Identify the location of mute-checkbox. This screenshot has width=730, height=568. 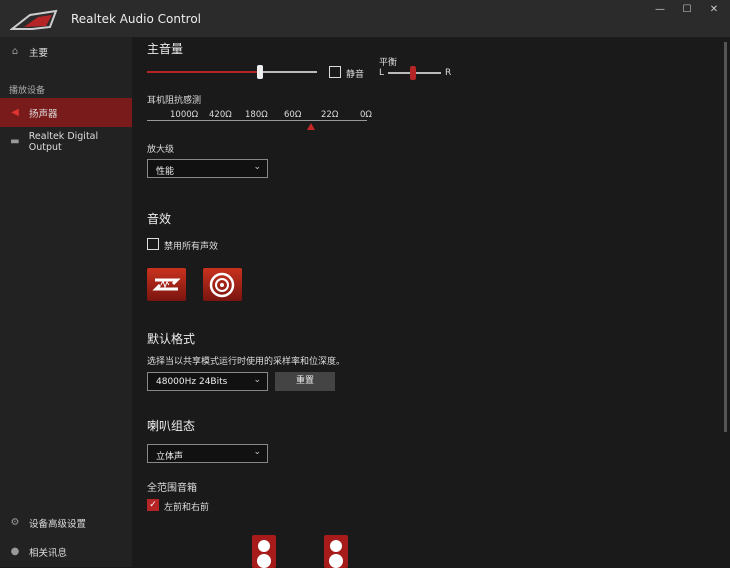
(335, 72).